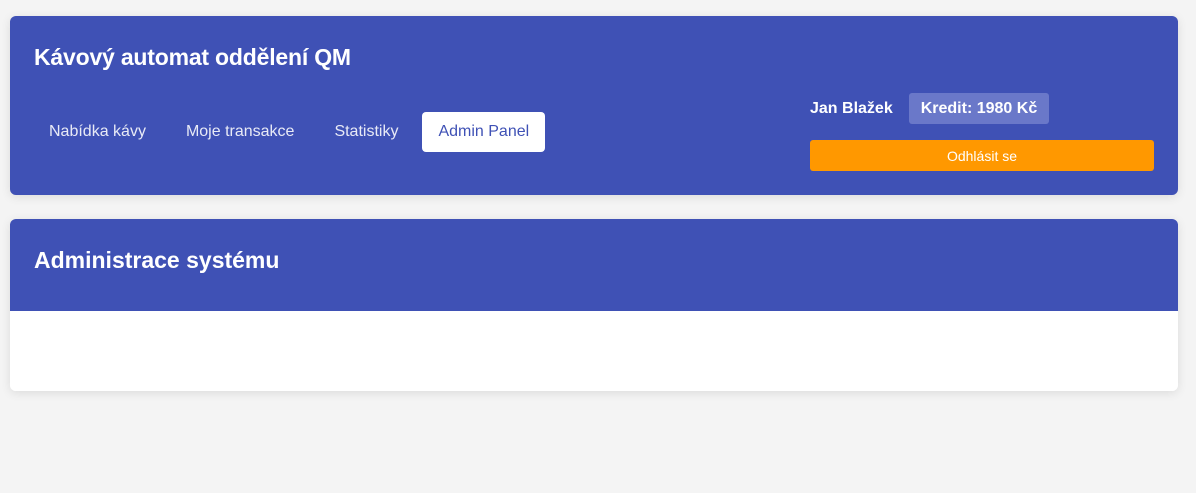 The image size is (1196, 493). I want to click on nav-tab-coffee-menu: Nabídka kávy, so click(97, 132).